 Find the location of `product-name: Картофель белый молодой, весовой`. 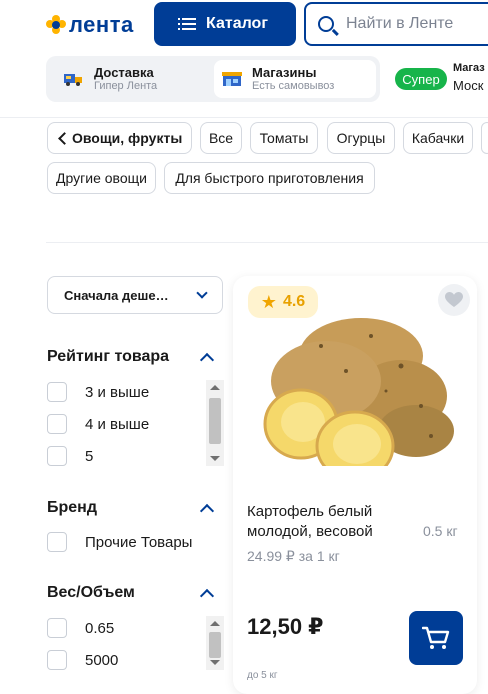

product-name: Картофель белый молодой, весовой is located at coordinates (322, 522).